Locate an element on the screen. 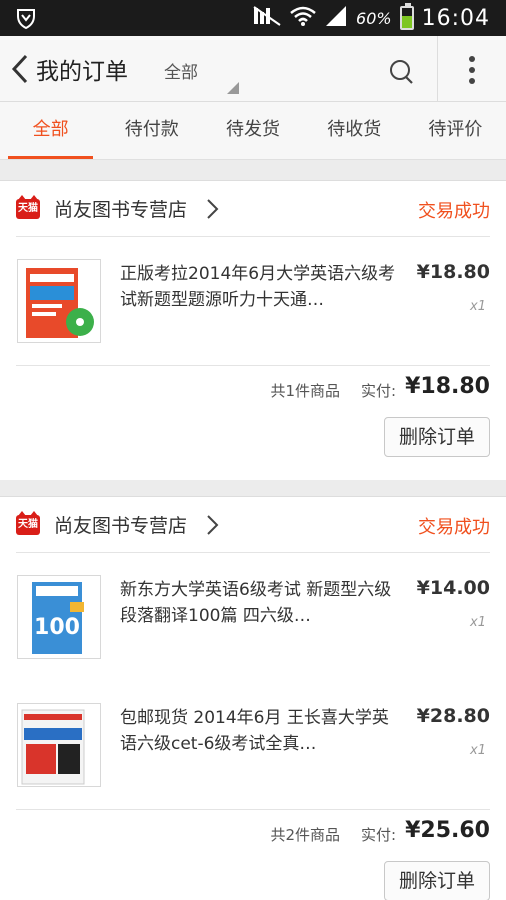 The height and width of the screenshot is (900, 506). product-thumbnail: 100 is located at coordinates (59, 617).